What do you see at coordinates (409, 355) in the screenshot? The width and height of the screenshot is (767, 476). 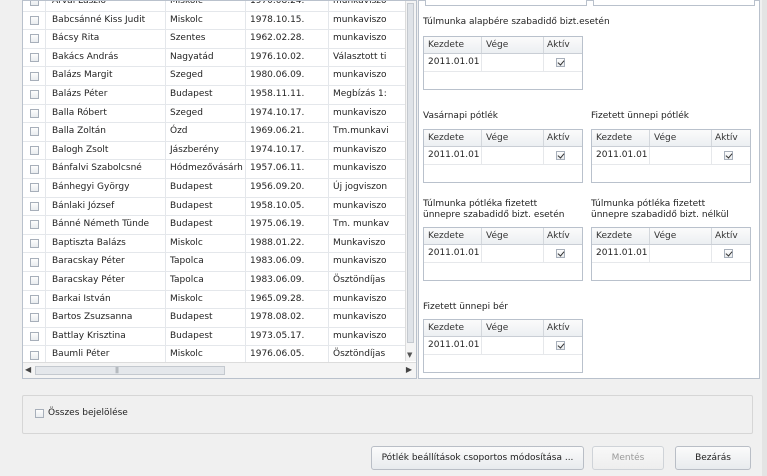 I see `scroll-down-icon: ▼` at bounding box center [409, 355].